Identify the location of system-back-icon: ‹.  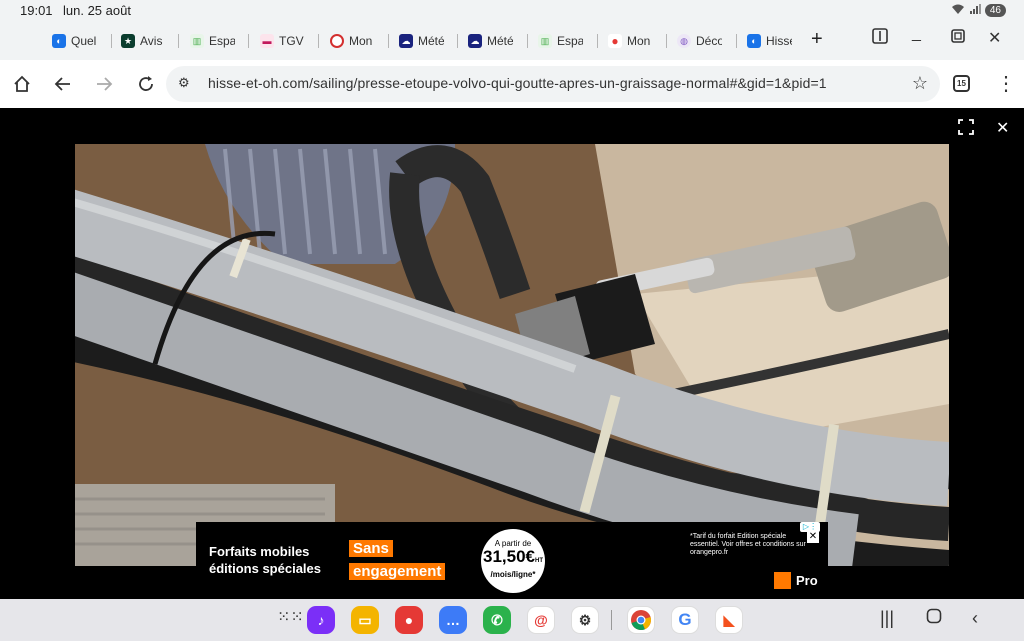
(975, 618).